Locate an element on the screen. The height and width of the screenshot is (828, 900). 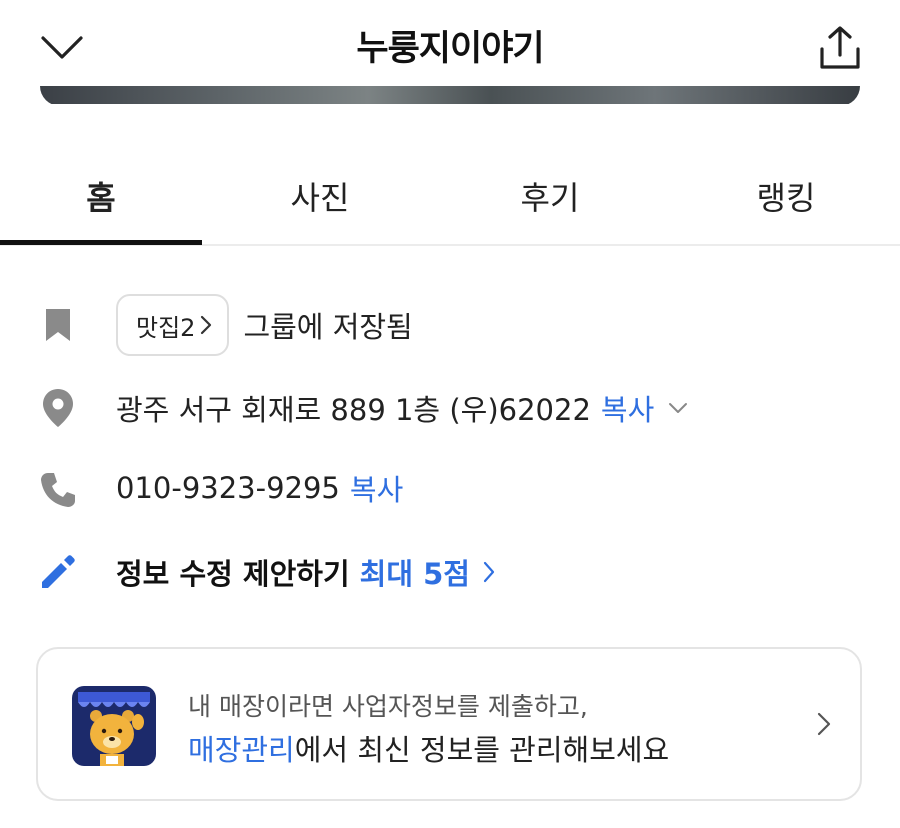
header: 누룽지이야기 is located at coordinates (450, 50).